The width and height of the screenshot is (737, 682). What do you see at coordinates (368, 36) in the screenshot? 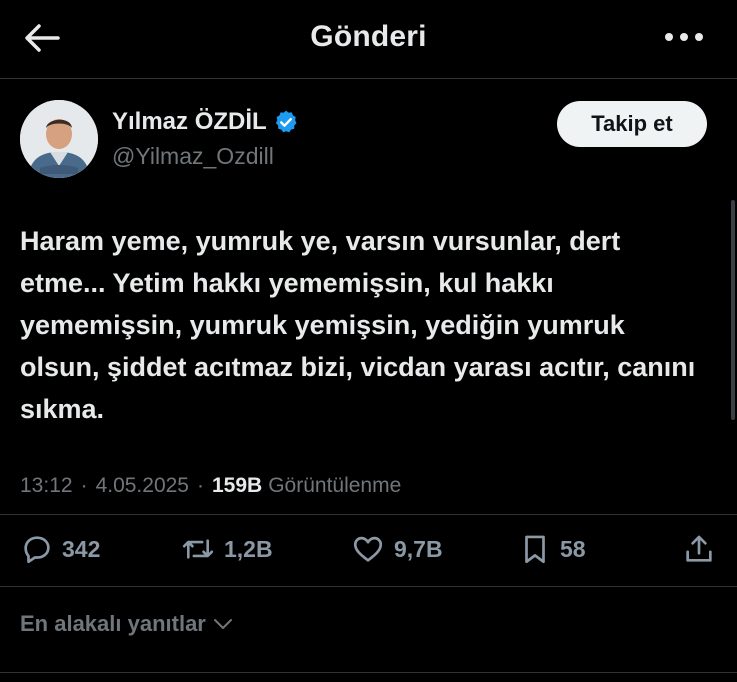
I see `page-title: Gönderi` at bounding box center [368, 36].